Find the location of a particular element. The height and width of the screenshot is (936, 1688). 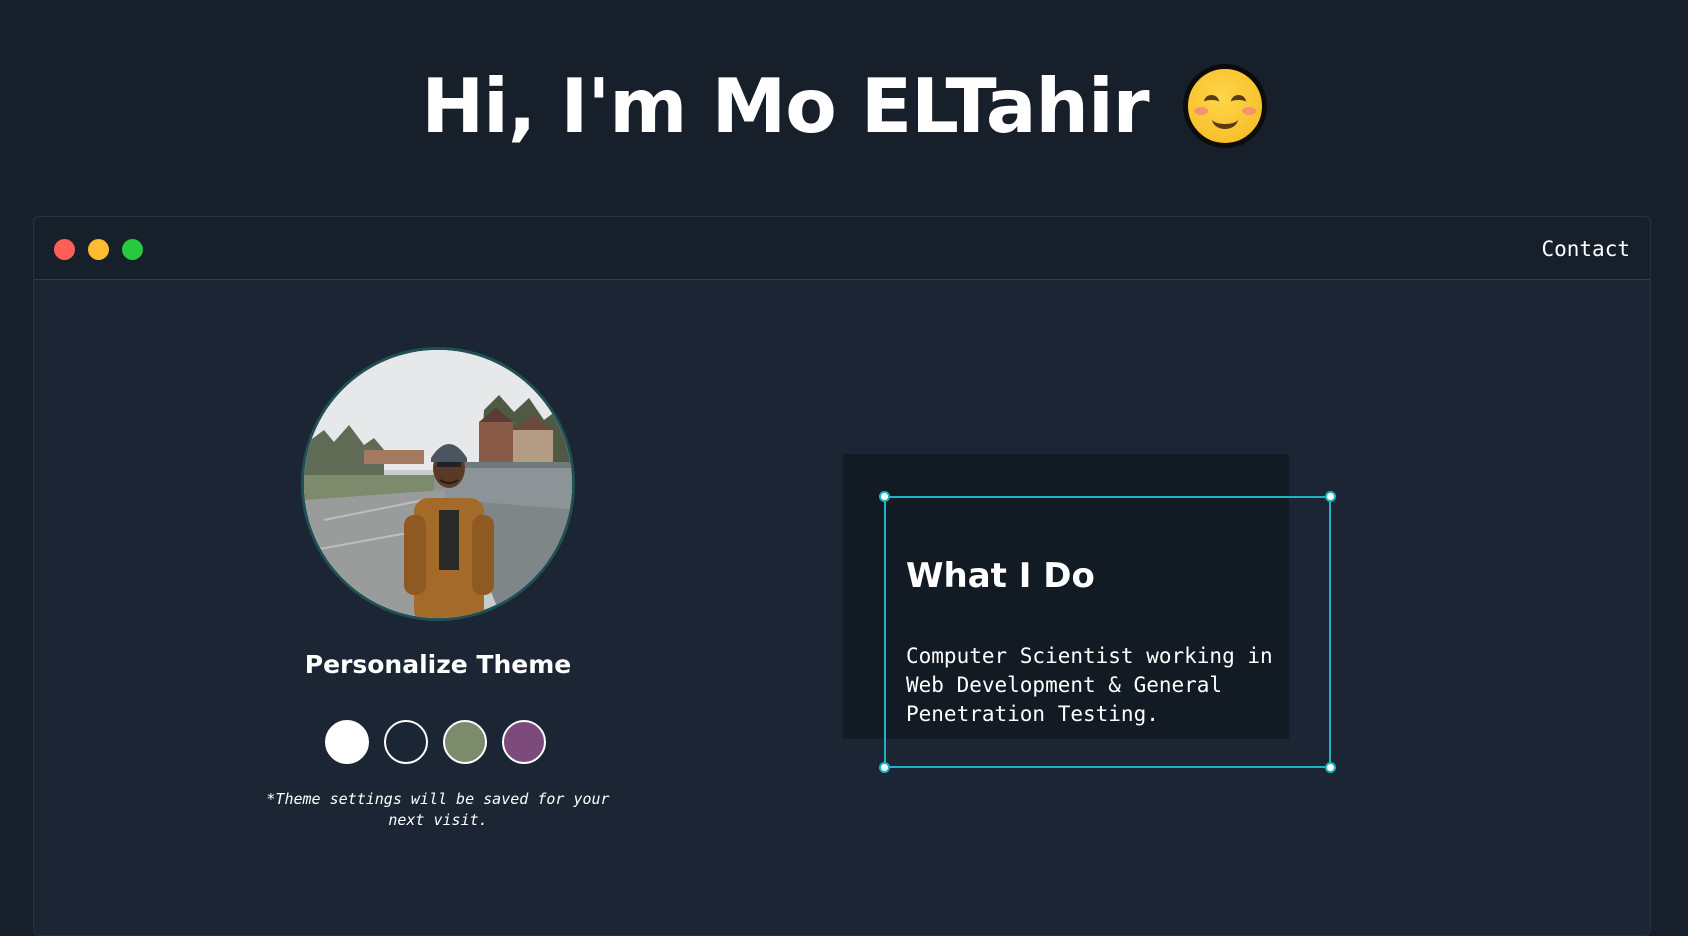

window-close-button is located at coordinates (64, 249).